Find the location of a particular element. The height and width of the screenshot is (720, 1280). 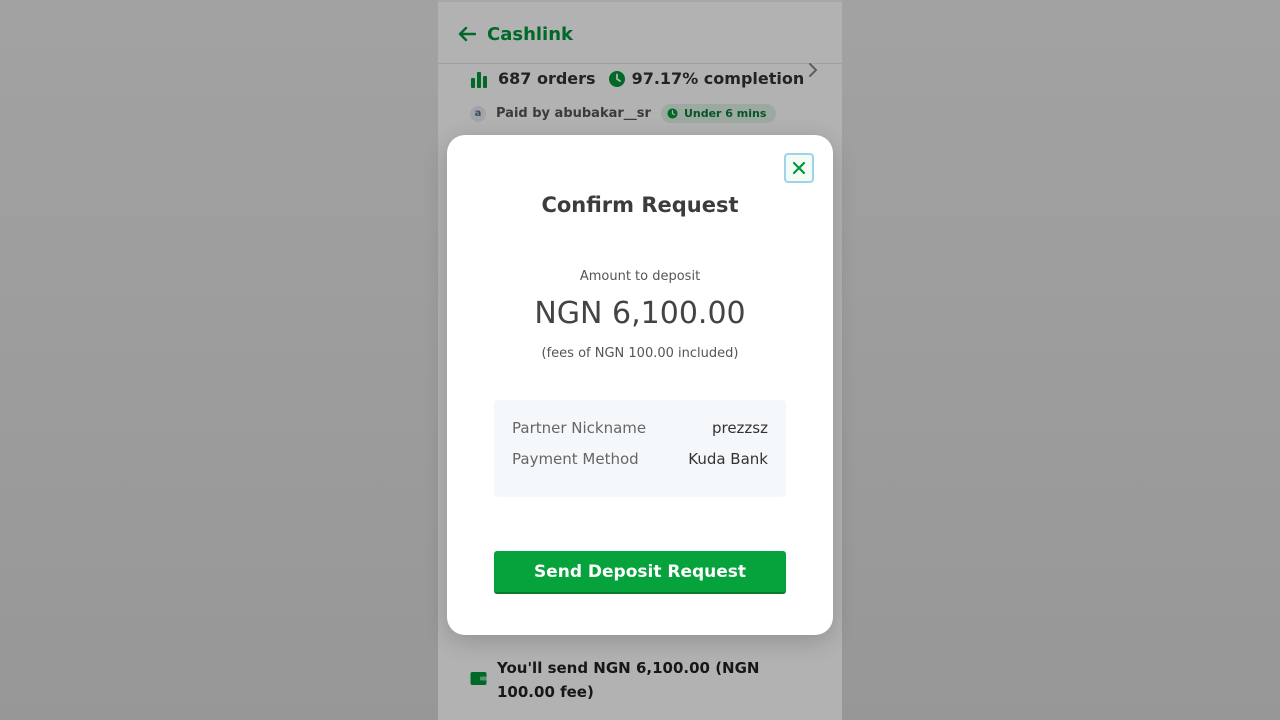

detail-value: prezzsz is located at coordinates (739, 428).